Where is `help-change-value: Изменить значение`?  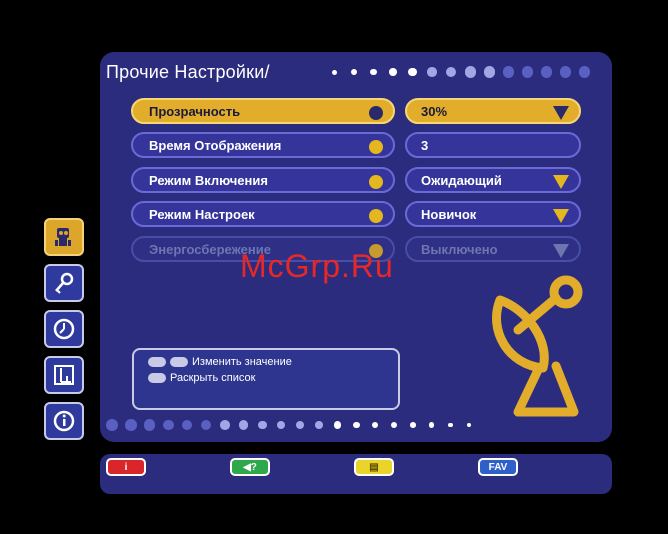 help-change-value: Изменить значение is located at coordinates (242, 362).